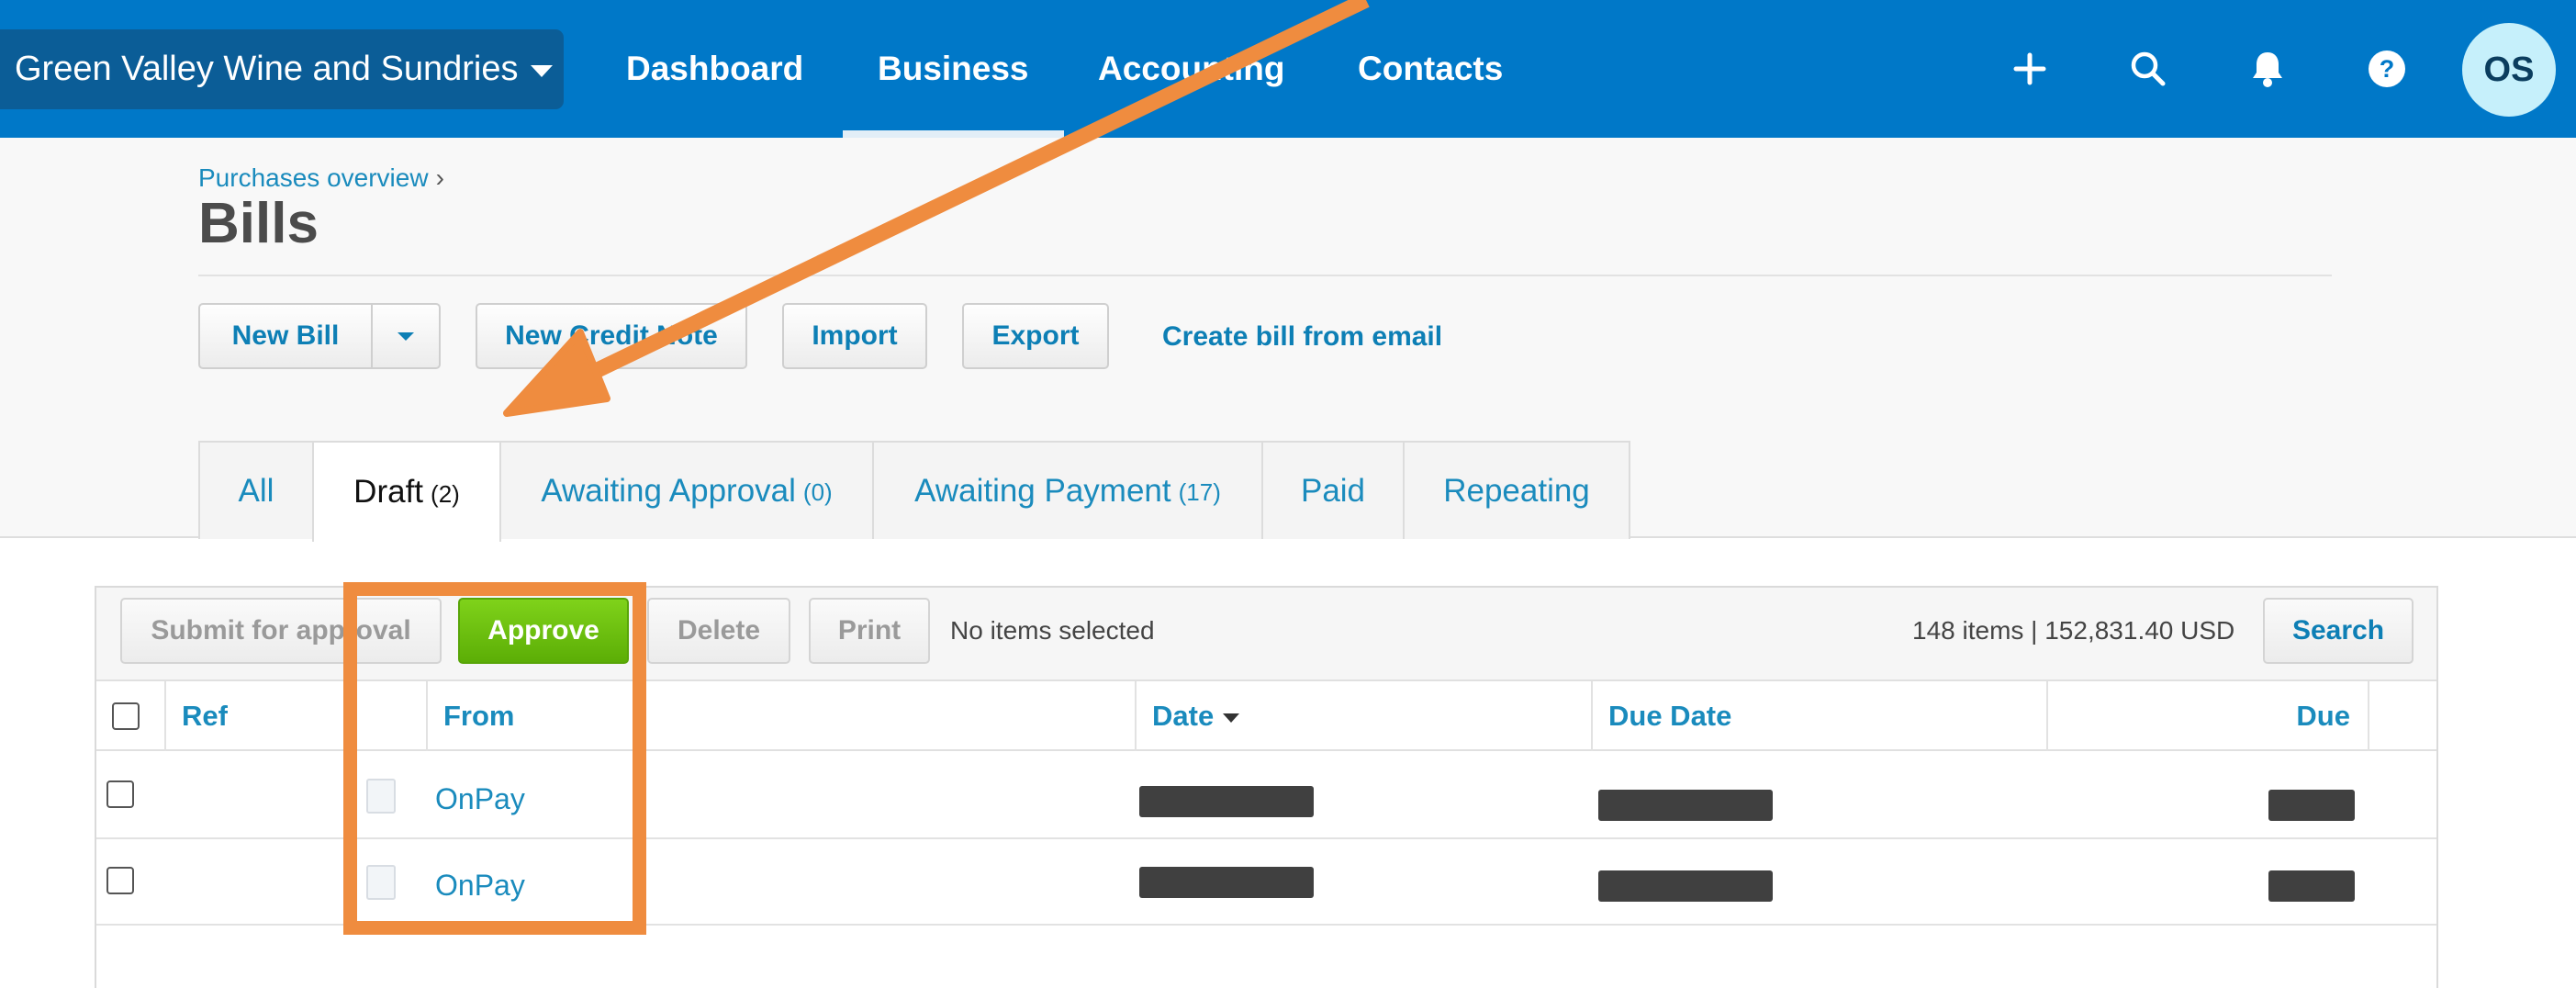  What do you see at coordinates (1042, 490) in the screenshot?
I see `tab-label: Awaiting Payment` at bounding box center [1042, 490].